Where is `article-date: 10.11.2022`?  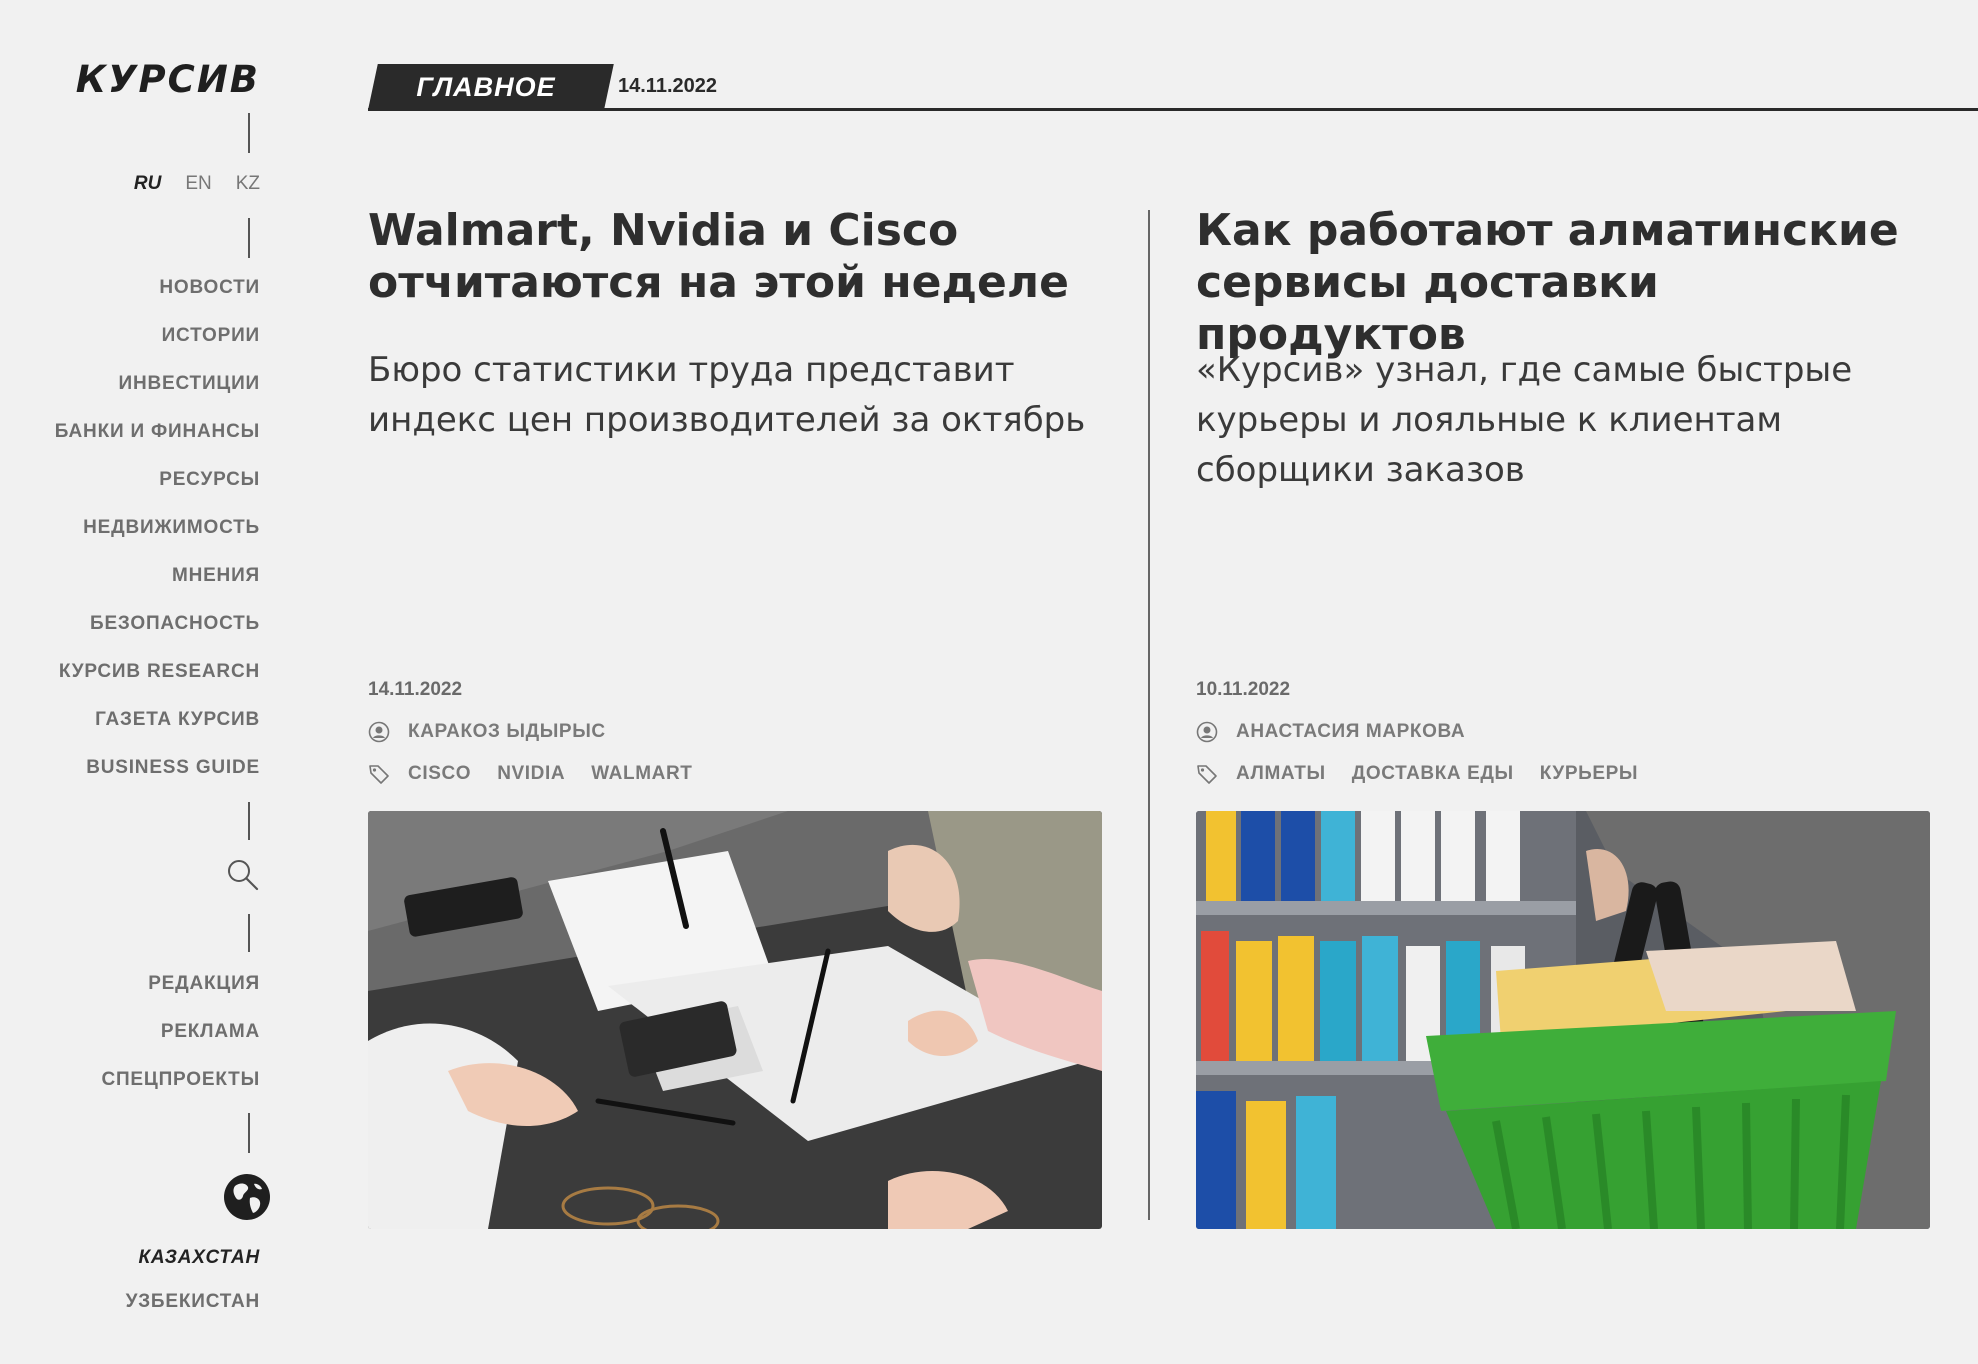 article-date: 10.11.2022 is located at coordinates (1243, 689).